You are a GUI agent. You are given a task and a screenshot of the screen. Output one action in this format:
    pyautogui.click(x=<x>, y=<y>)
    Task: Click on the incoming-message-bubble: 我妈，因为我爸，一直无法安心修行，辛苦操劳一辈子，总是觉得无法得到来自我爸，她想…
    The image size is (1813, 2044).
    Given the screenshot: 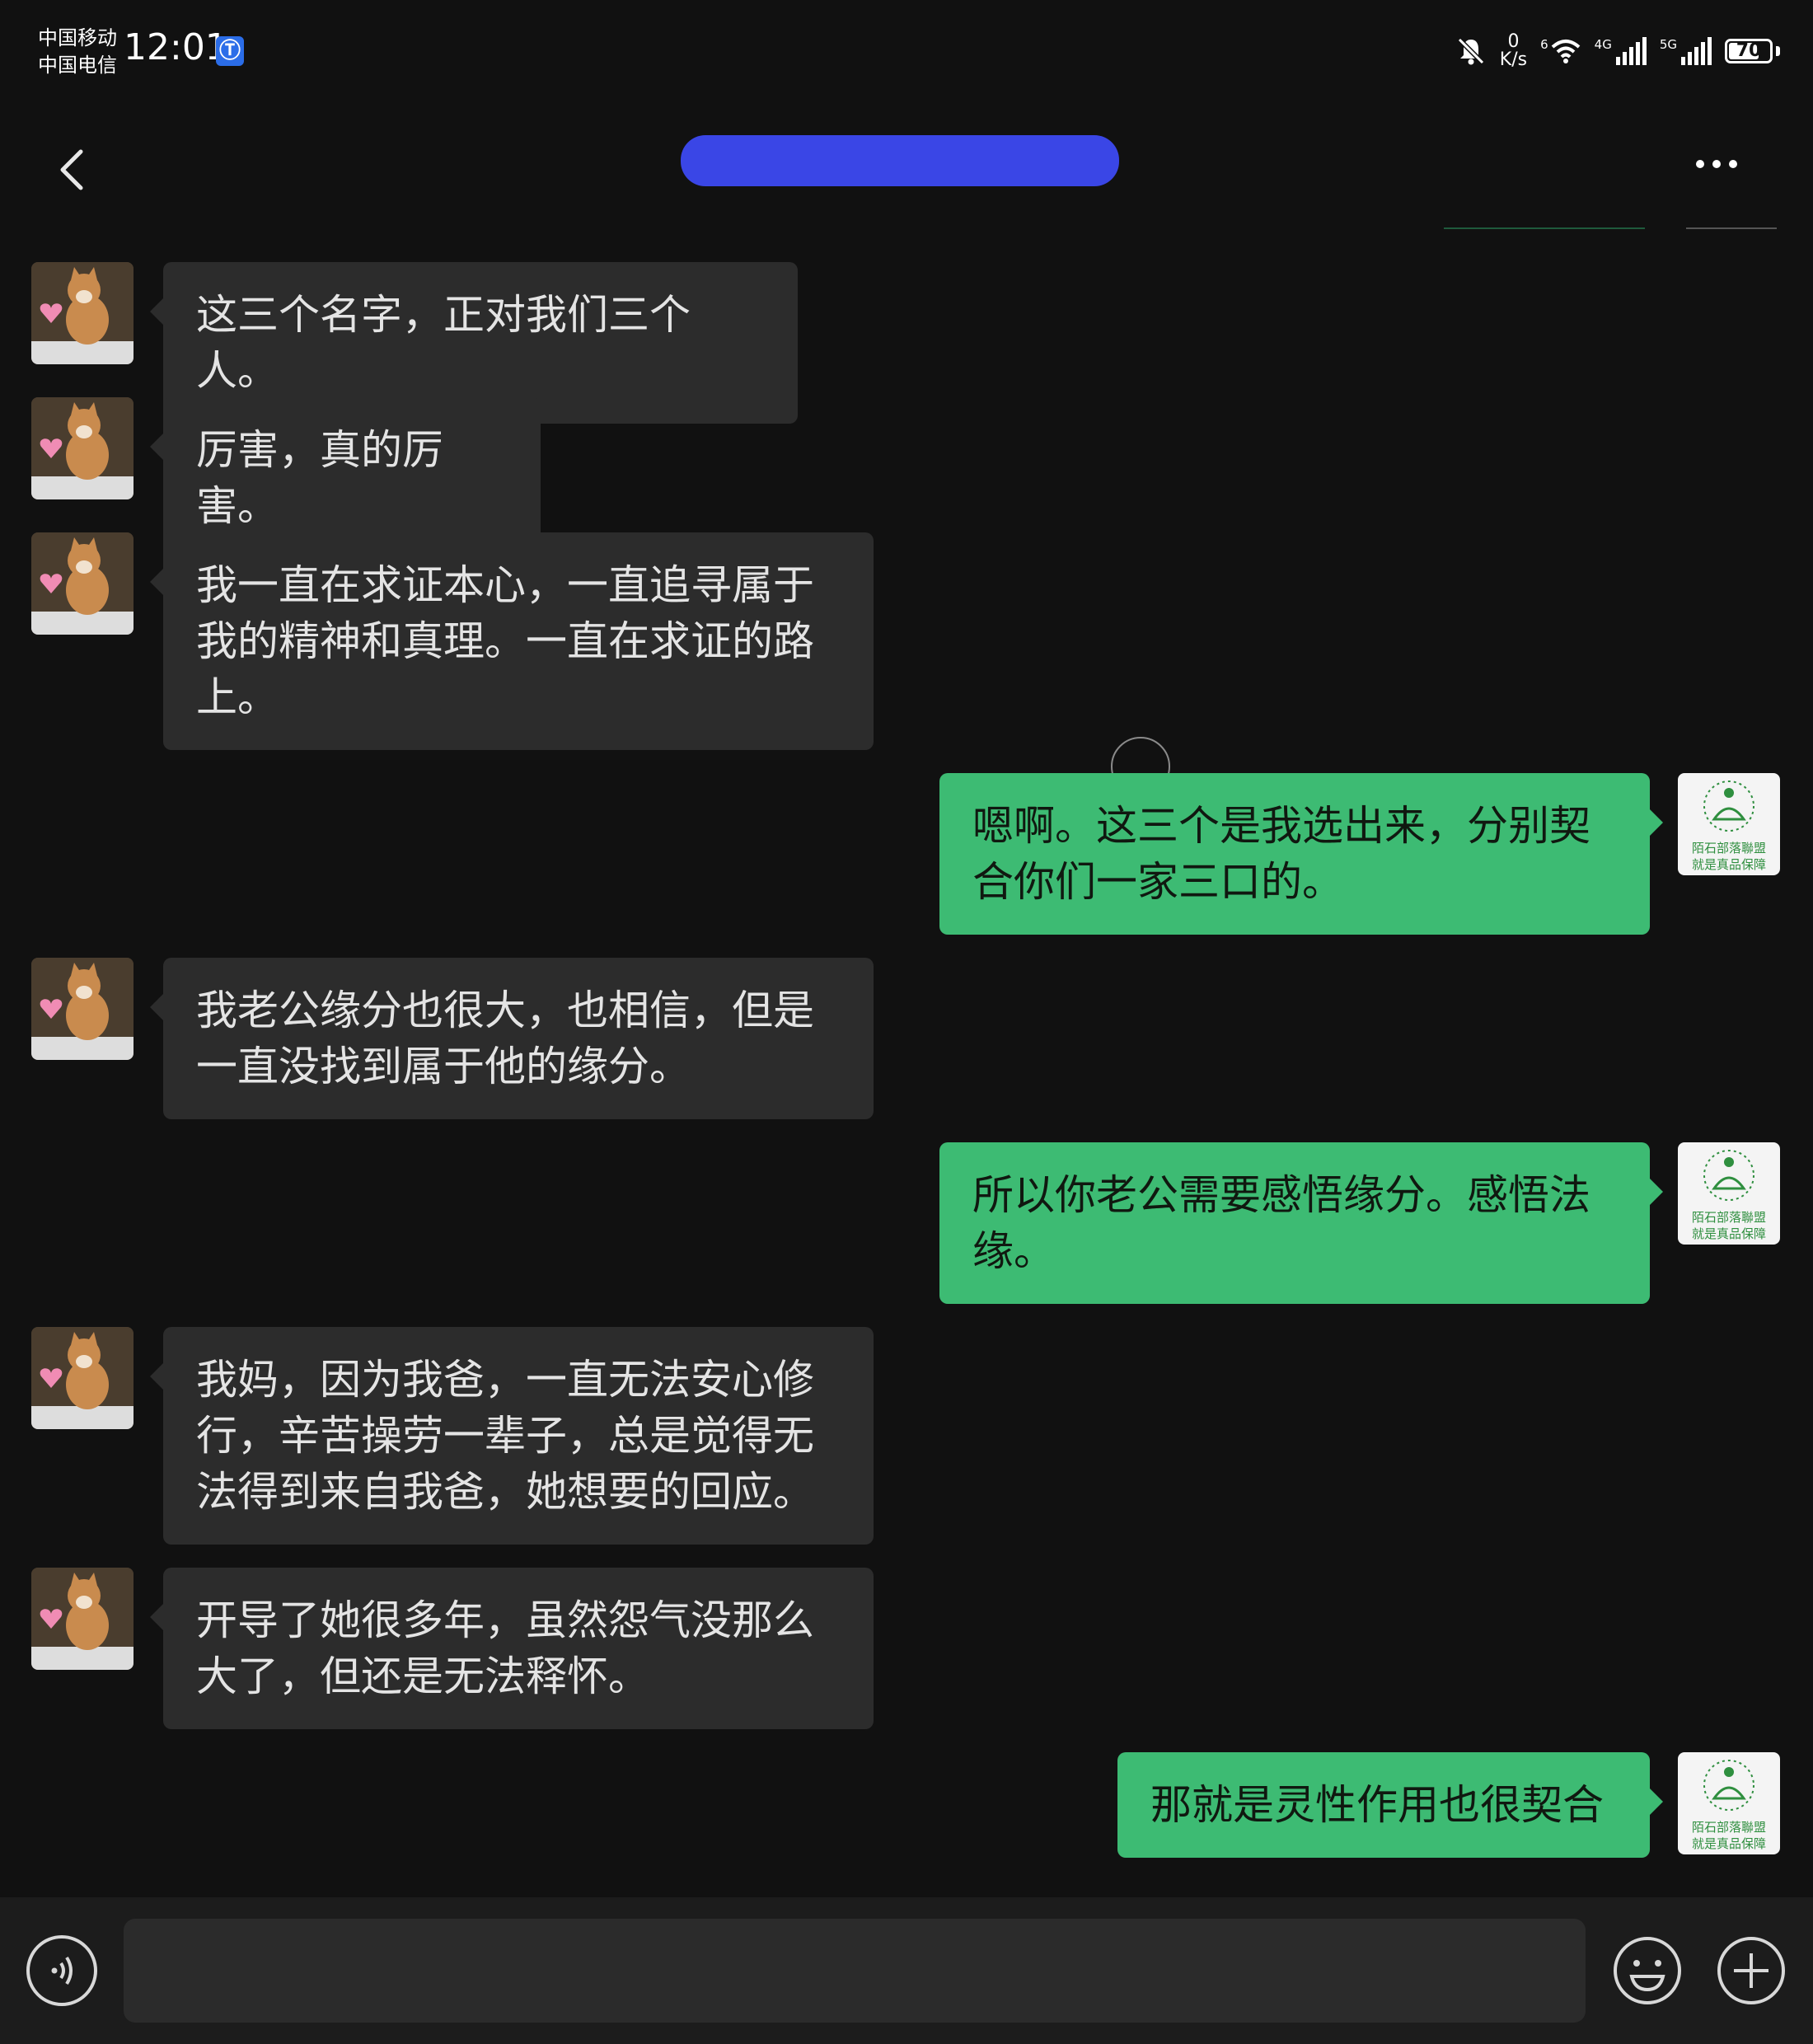 What is the action you would take?
    pyautogui.click(x=512, y=1436)
    